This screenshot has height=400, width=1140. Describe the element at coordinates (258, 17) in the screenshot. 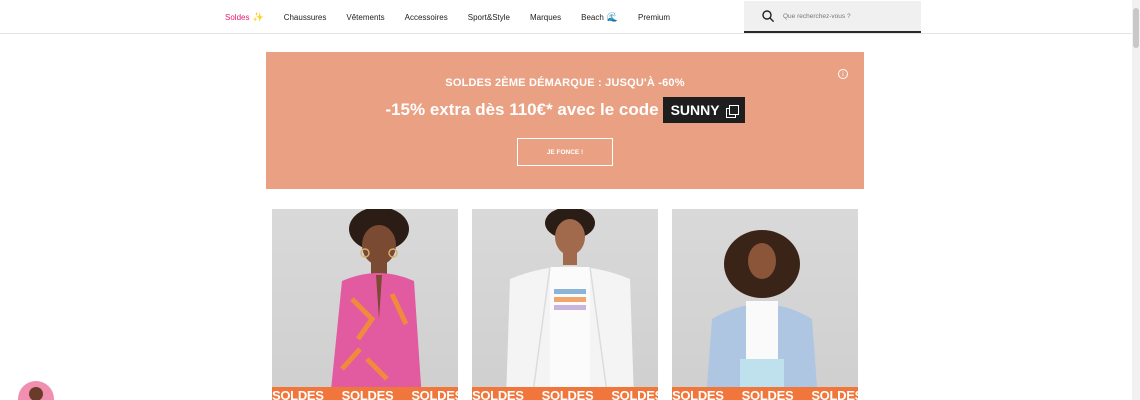

I see `sparkles-icon: ✨` at that location.